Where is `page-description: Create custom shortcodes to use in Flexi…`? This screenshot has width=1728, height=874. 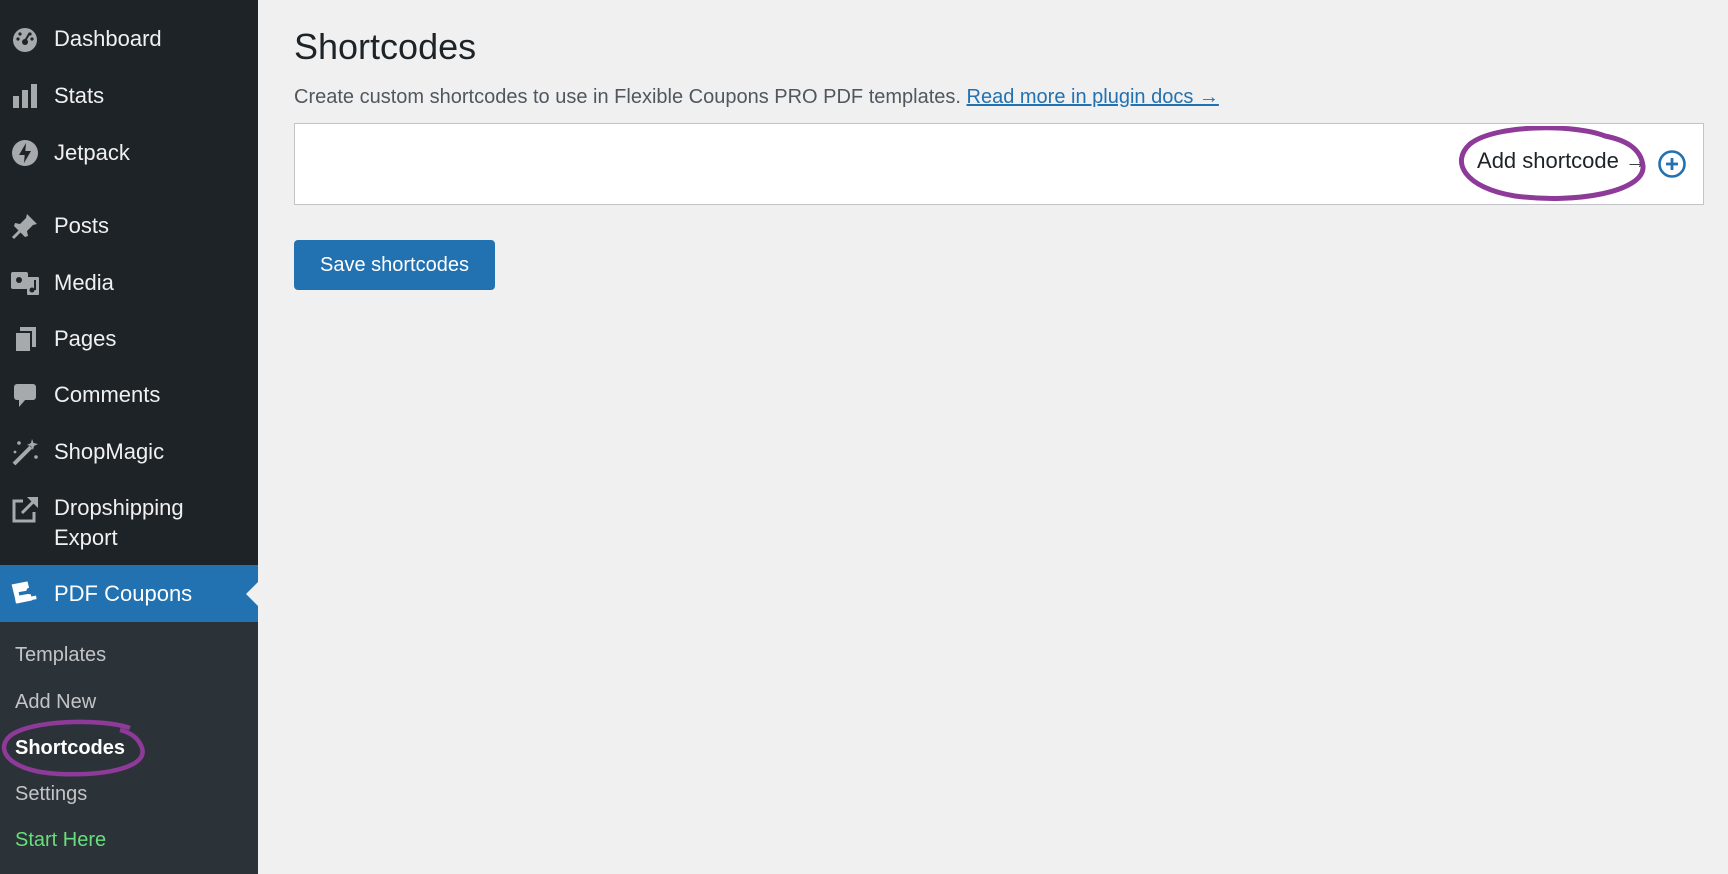
page-description: Create custom shortcodes to use in Flexi… is located at coordinates (756, 97).